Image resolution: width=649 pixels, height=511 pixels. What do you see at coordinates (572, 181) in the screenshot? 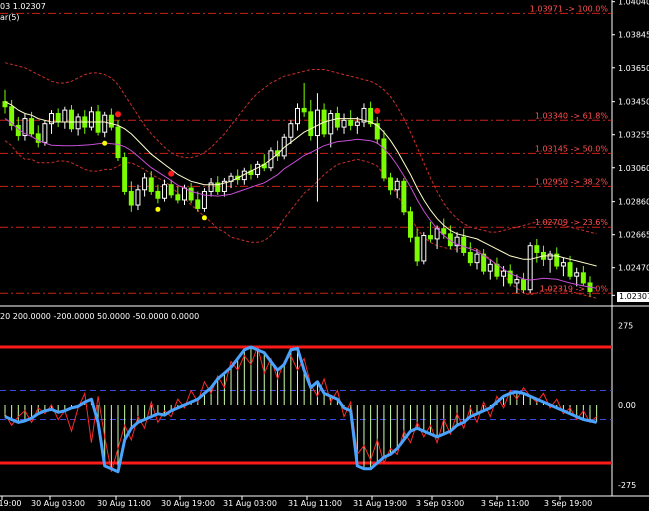
I see `fib-level-label: 1.02950 -> 38.2%` at bounding box center [572, 181].